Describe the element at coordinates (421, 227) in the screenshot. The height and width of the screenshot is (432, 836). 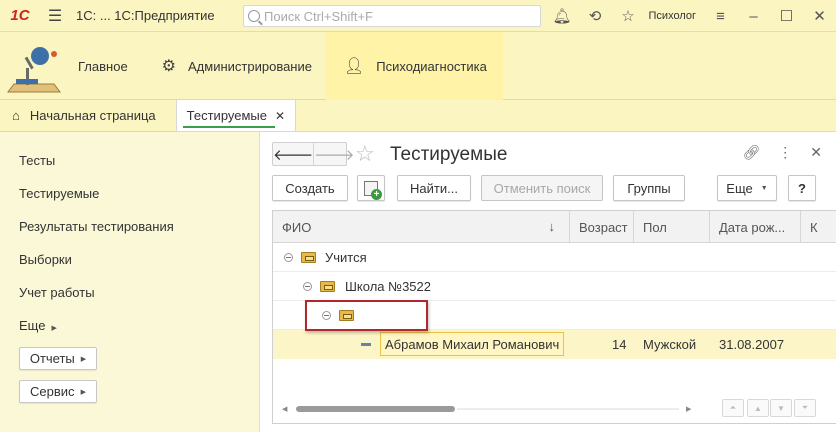
I see `column-fio: ФИО ↓` at that location.